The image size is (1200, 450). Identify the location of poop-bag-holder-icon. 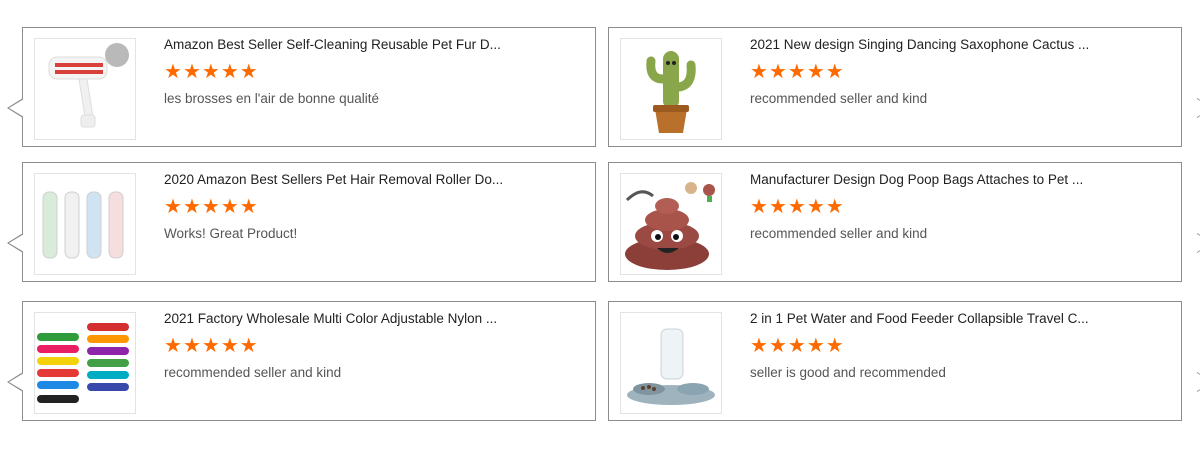
(670, 226).